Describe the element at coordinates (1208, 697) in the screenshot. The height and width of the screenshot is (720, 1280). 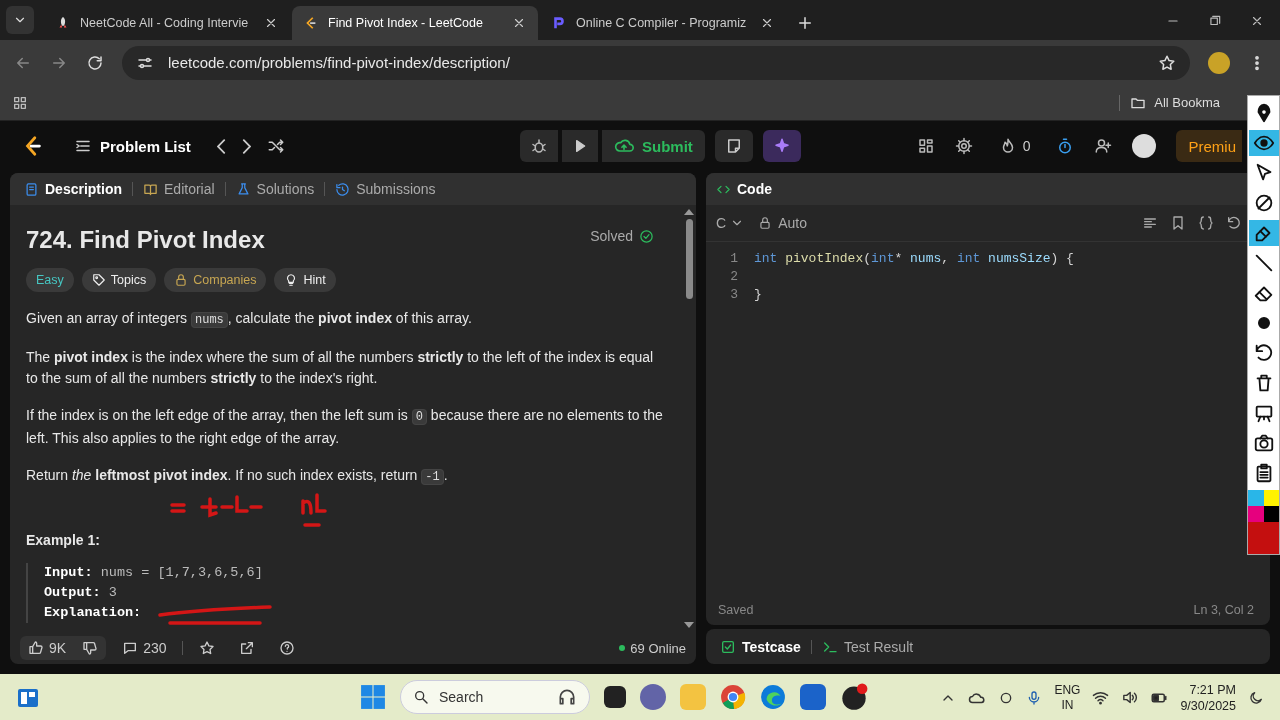
I see `clock: 7:21 PM 9/30/2025` at that location.